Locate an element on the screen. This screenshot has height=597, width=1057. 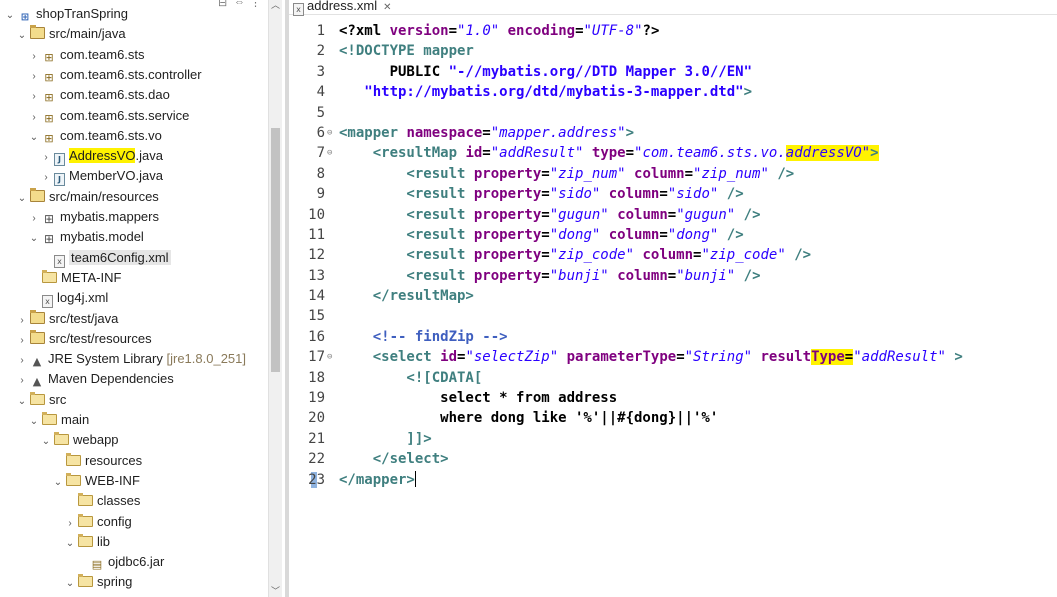
link-editor-icon: ⇔ is located at coordinates (239, 4).